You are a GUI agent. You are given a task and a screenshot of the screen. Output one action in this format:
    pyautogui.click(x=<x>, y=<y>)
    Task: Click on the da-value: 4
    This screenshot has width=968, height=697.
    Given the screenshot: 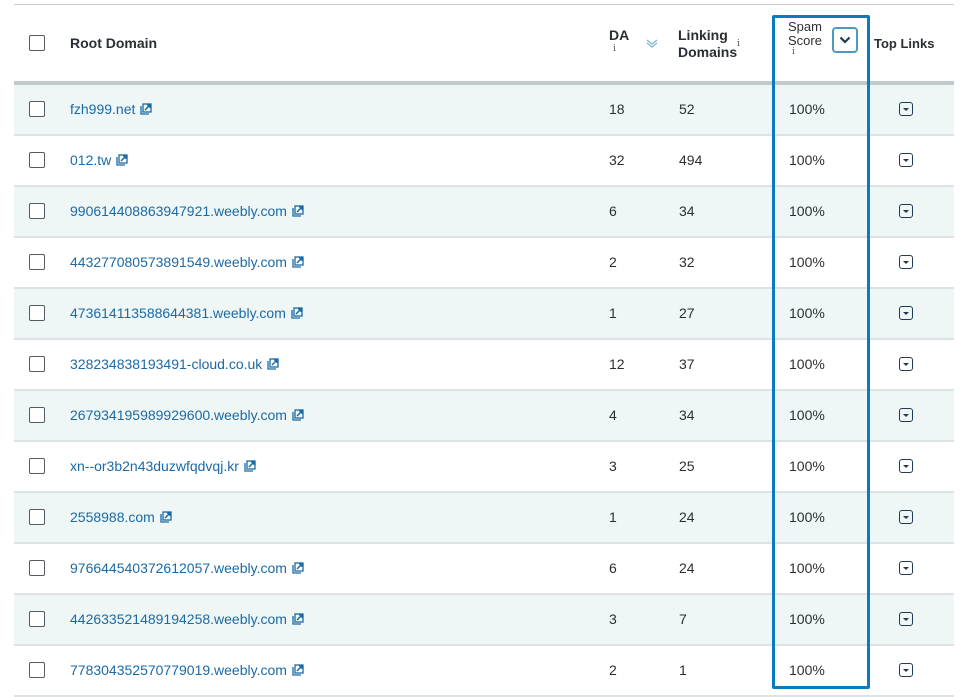 What is the action you would take?
    pyautogui.click(x=613, y=415)
    